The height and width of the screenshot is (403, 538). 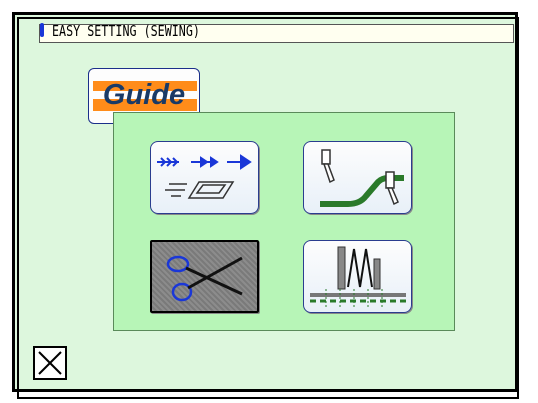 What do you see at coordinates (126, 31) in the screenshot?
I see `page-title: EASY SETTING (SEWING)` at bounding box center [126, 31].